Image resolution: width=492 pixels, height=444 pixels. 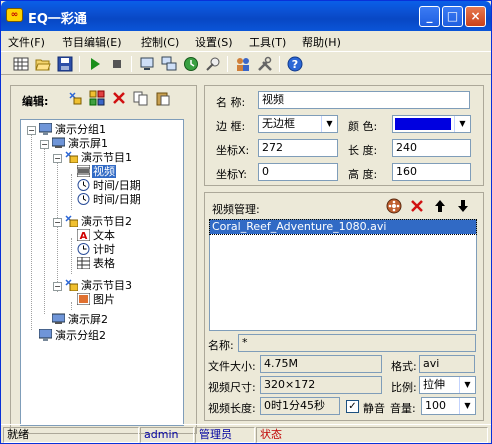 I want to click on film-reel-icon, so click(x=394, y=206).